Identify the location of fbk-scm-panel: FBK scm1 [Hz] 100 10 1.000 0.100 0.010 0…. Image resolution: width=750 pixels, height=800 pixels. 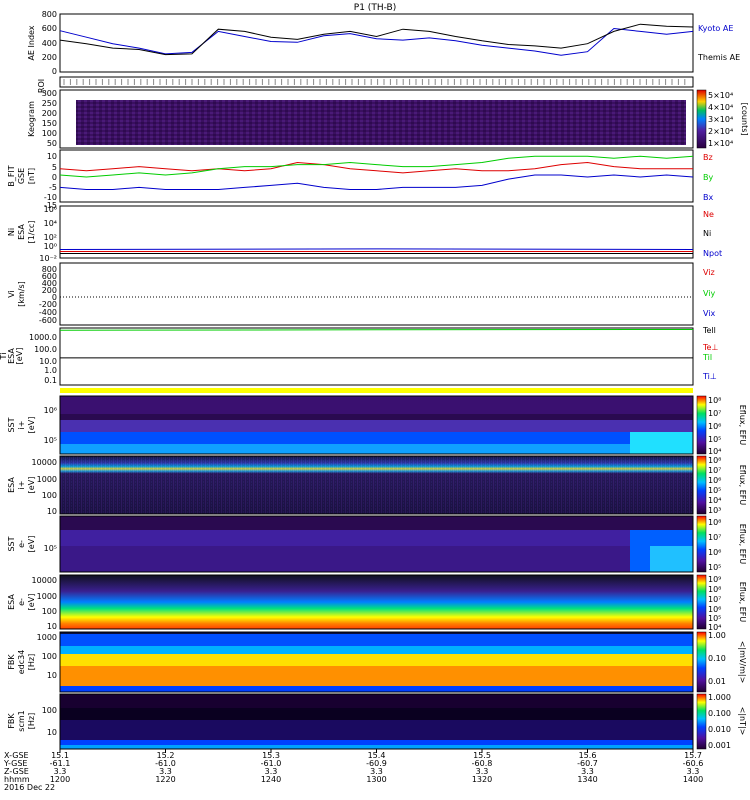
(377, 721).